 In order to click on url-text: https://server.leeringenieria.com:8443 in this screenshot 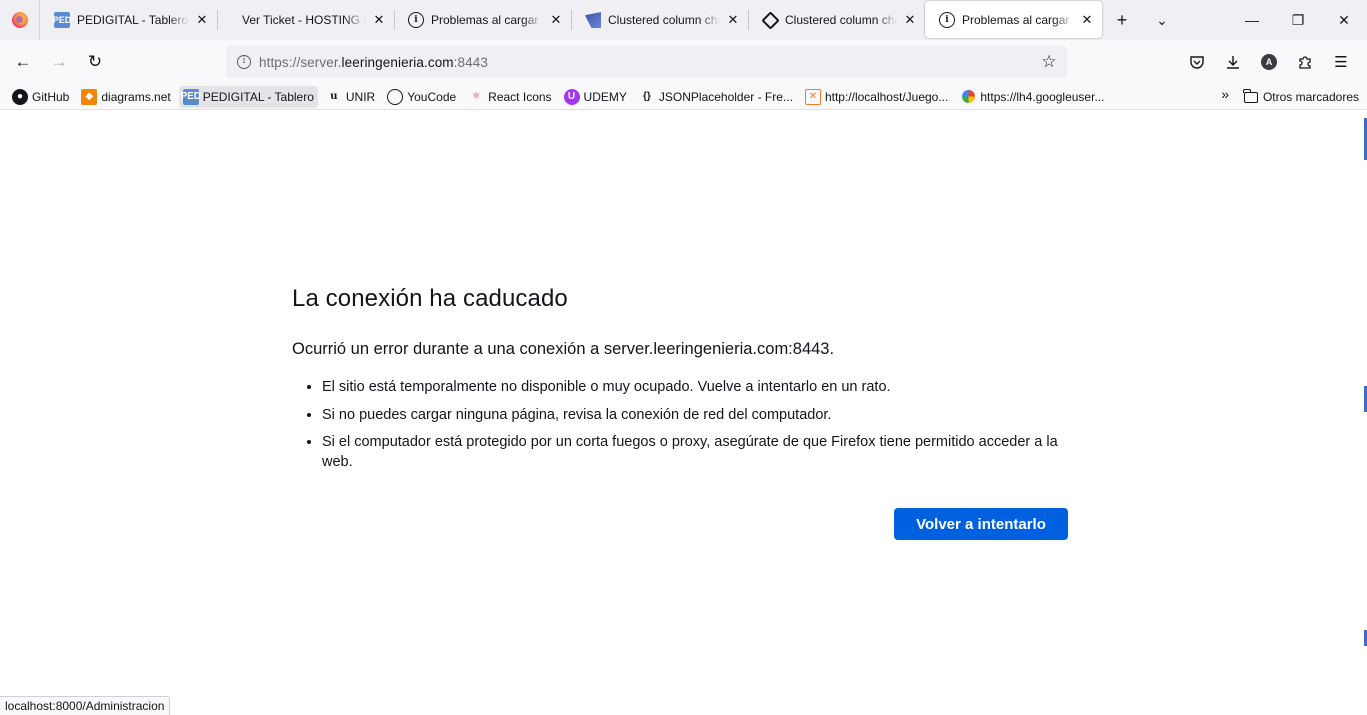, I will do `click(373, 62)`.